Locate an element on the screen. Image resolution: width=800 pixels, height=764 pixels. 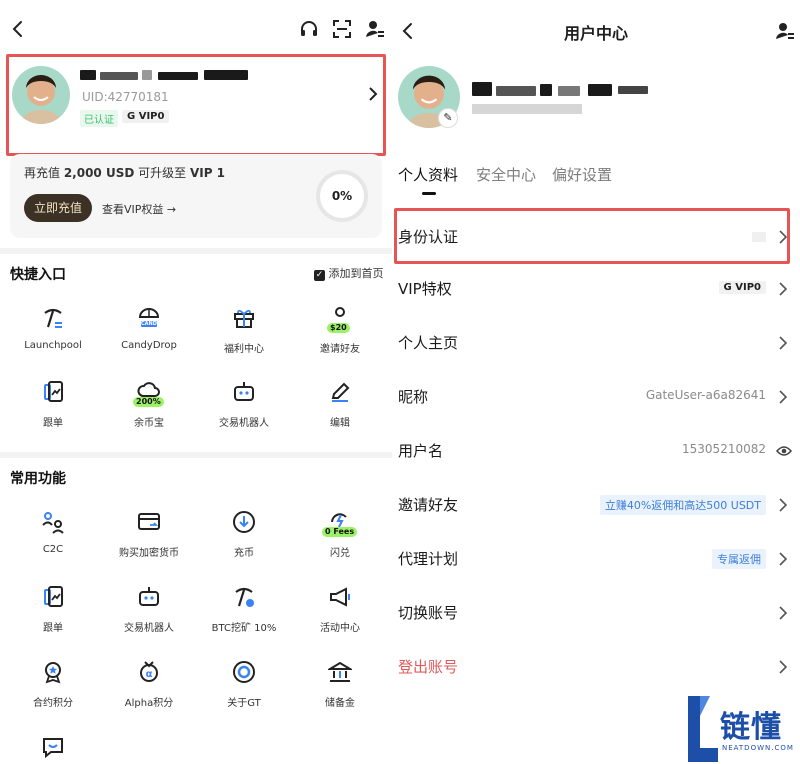
common-item-c2c: C2C is located at coordinates (53, 540).